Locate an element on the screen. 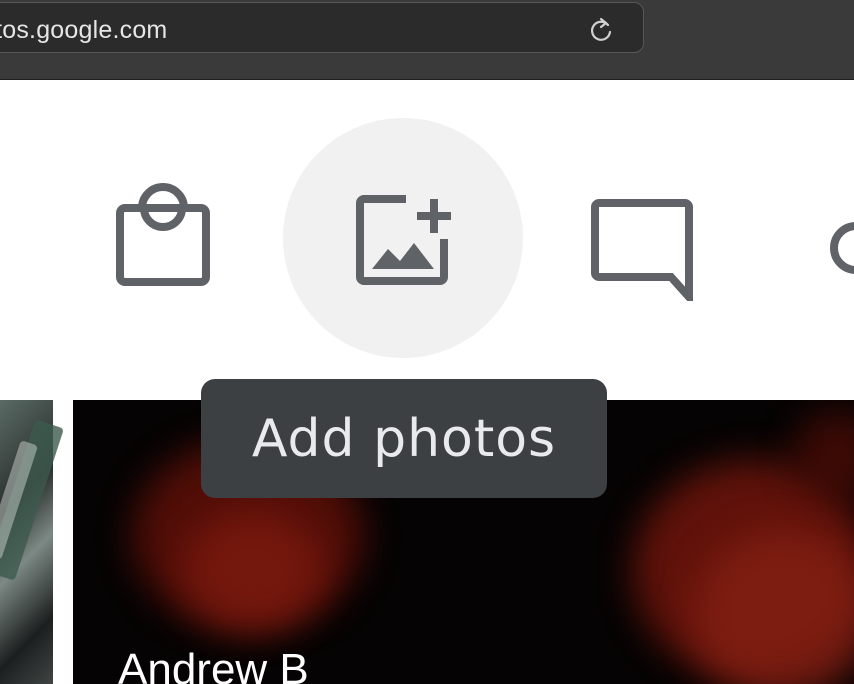  add-photo-icon is located at coordinates (404, 239).